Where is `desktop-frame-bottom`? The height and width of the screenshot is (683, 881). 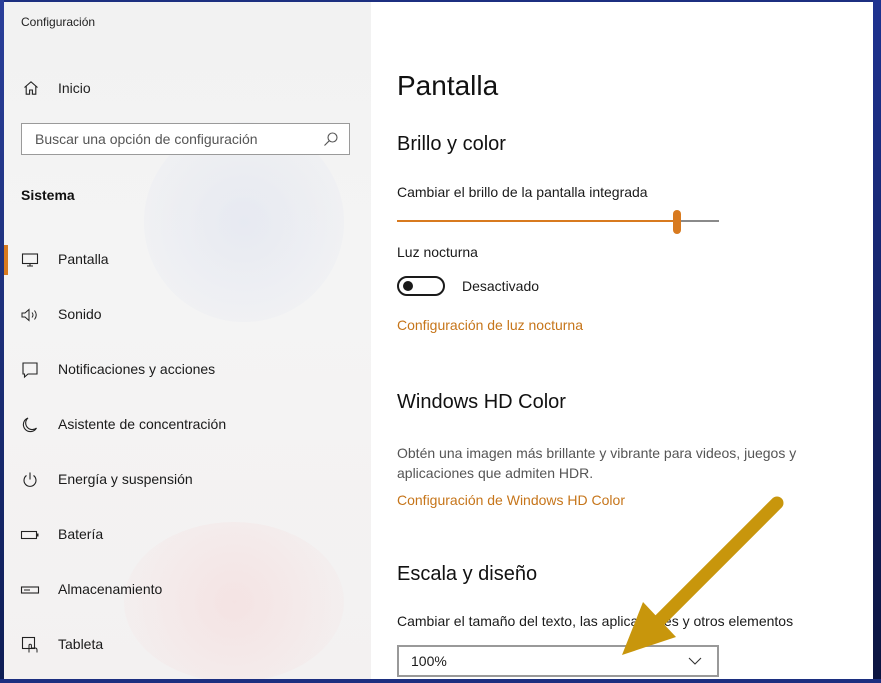
desktop-frame-bottom is located at coordinates (440, 681).